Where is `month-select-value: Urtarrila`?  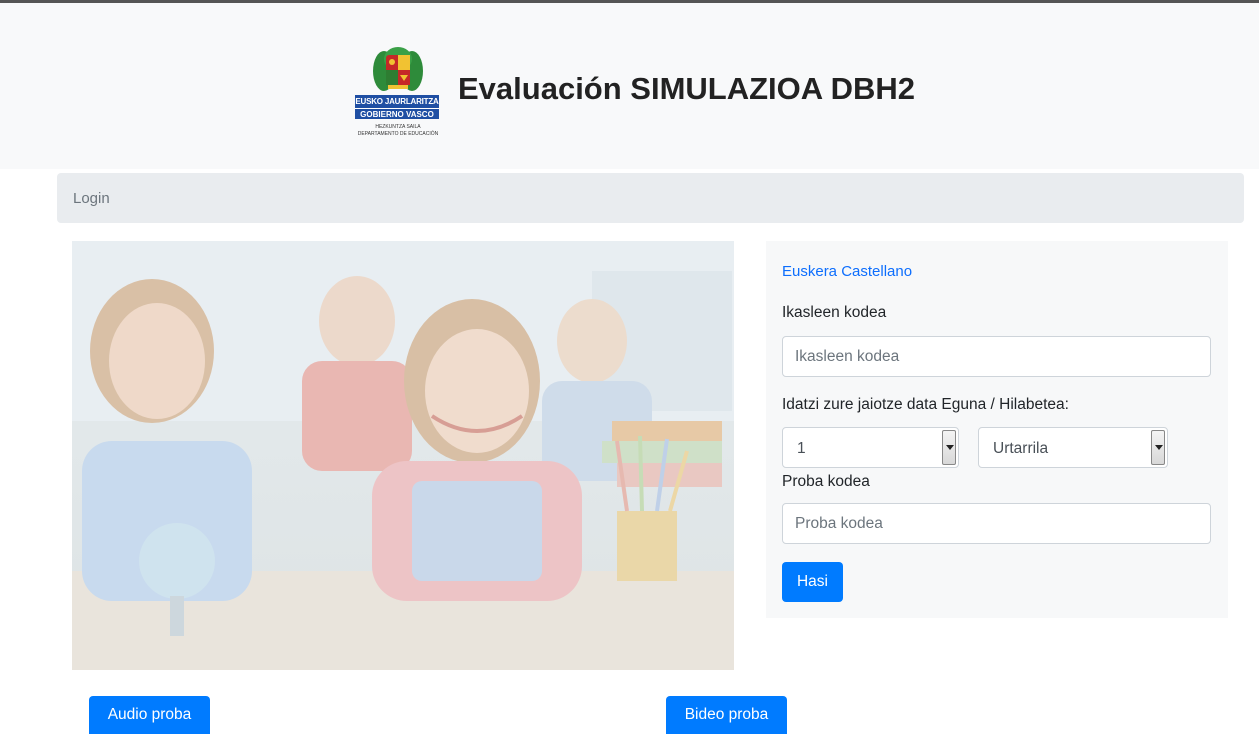 month-select-value: Urtarrila is located at coordinates (1021, 448).